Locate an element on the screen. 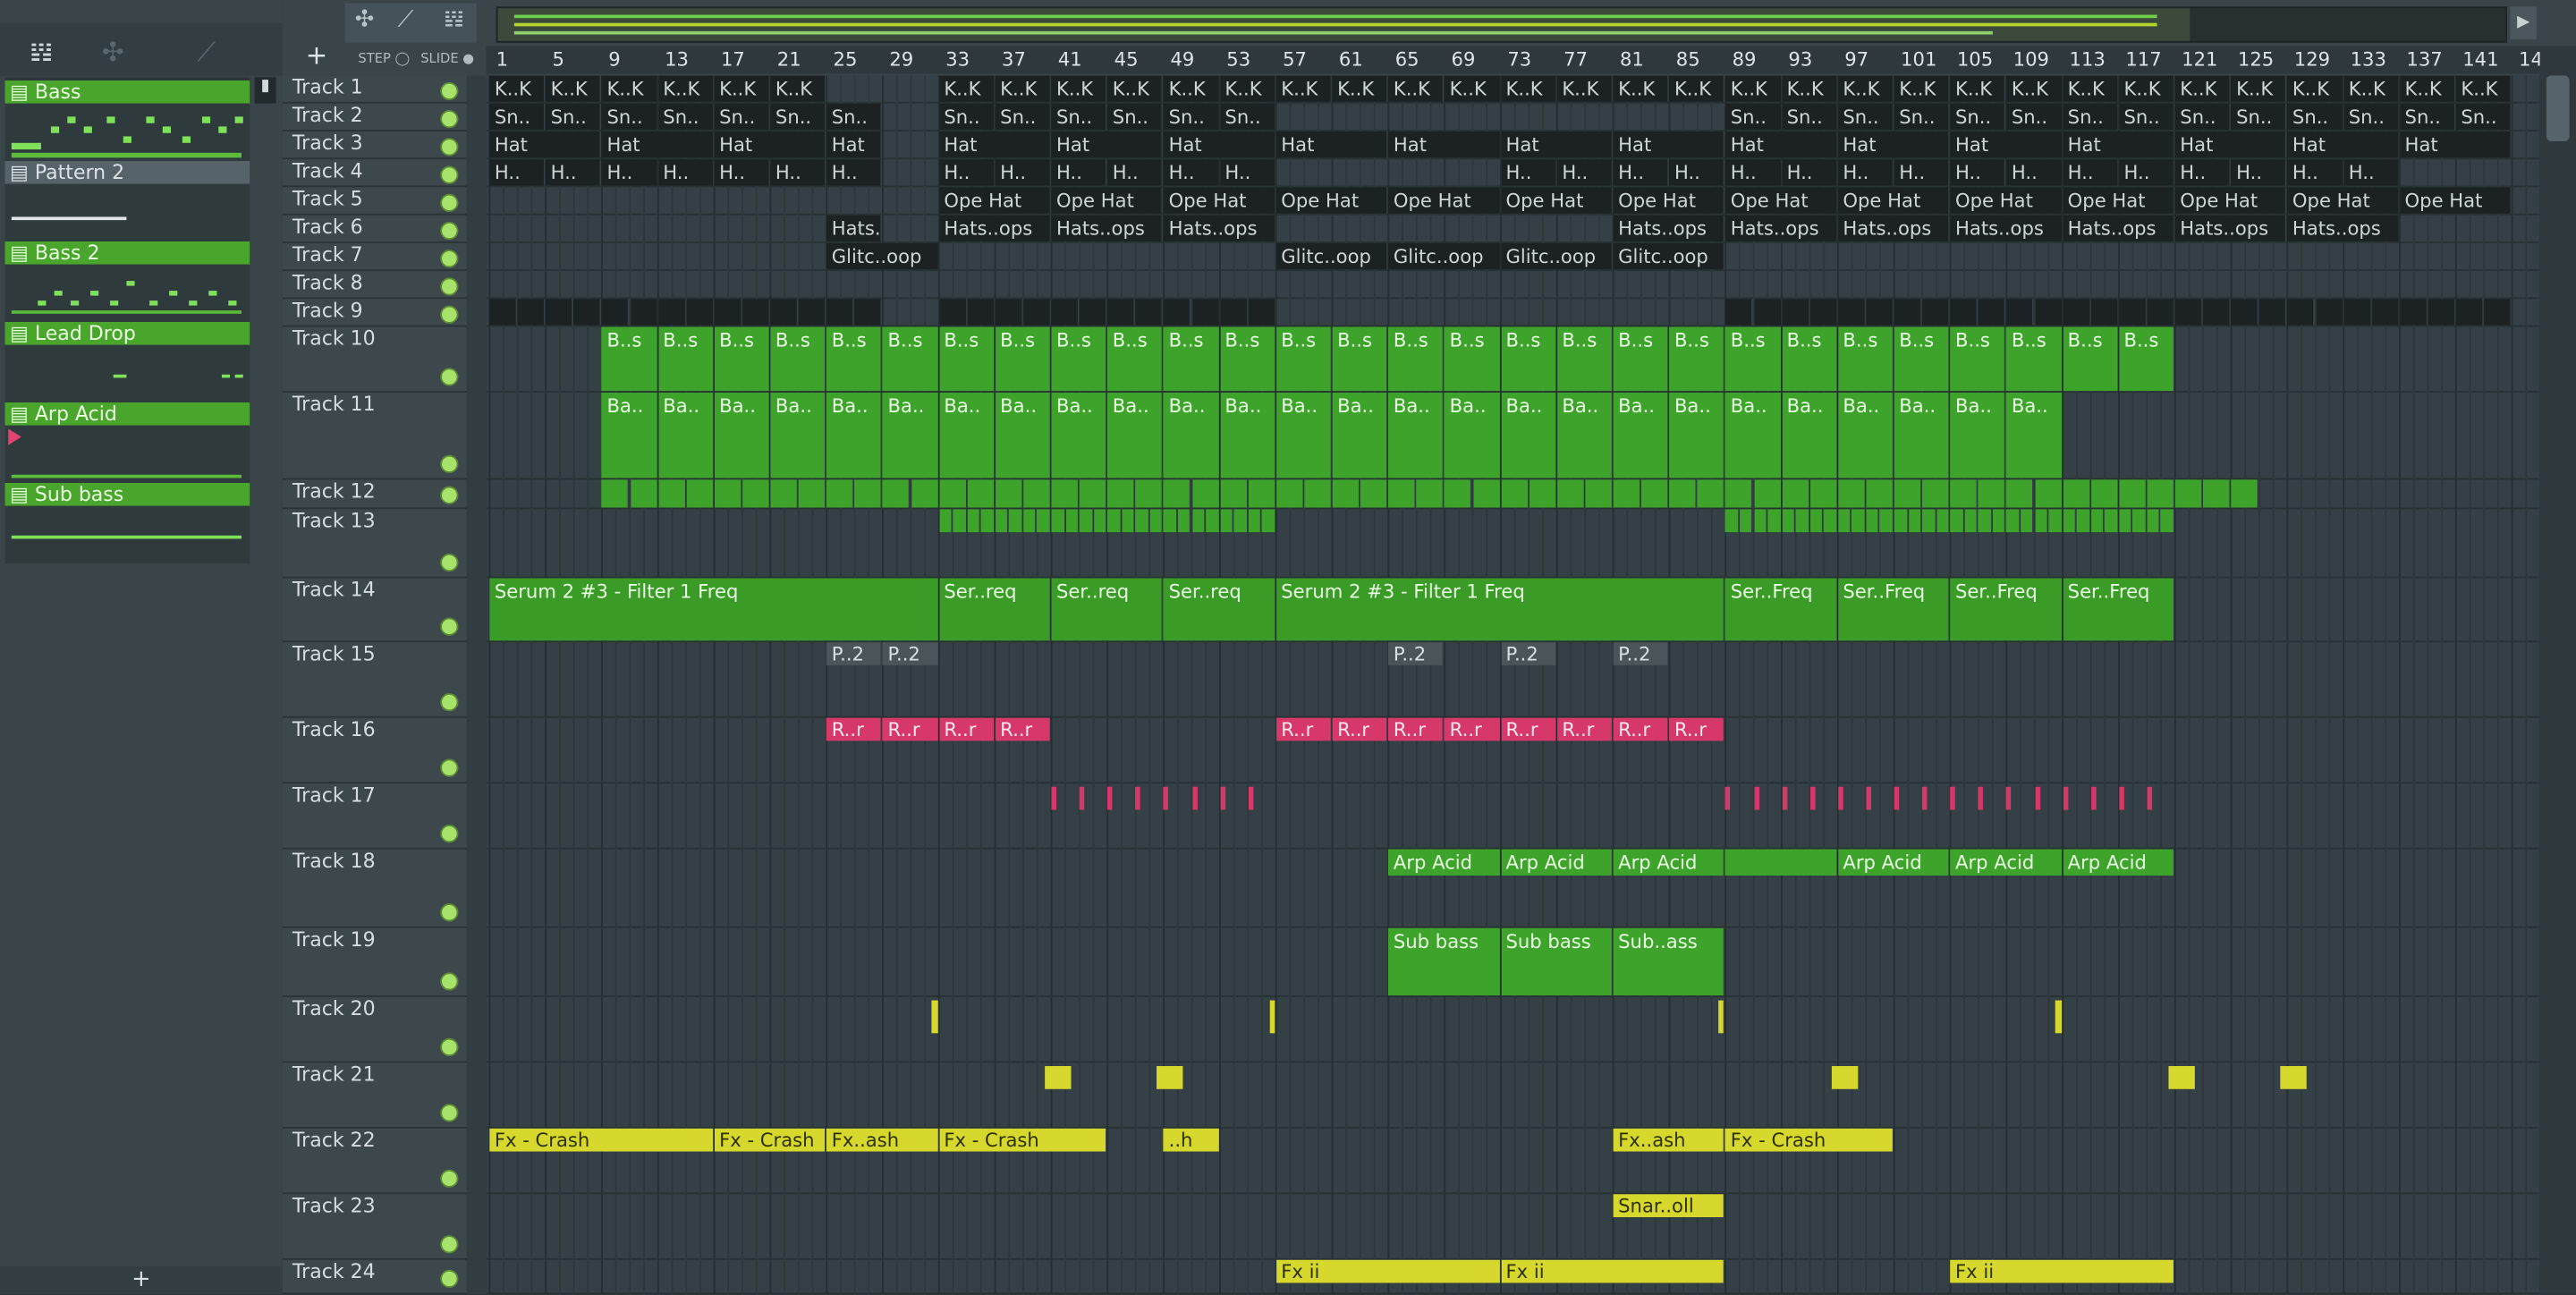  clip: Fx - Crash is located at coordinates (1809, 1140).